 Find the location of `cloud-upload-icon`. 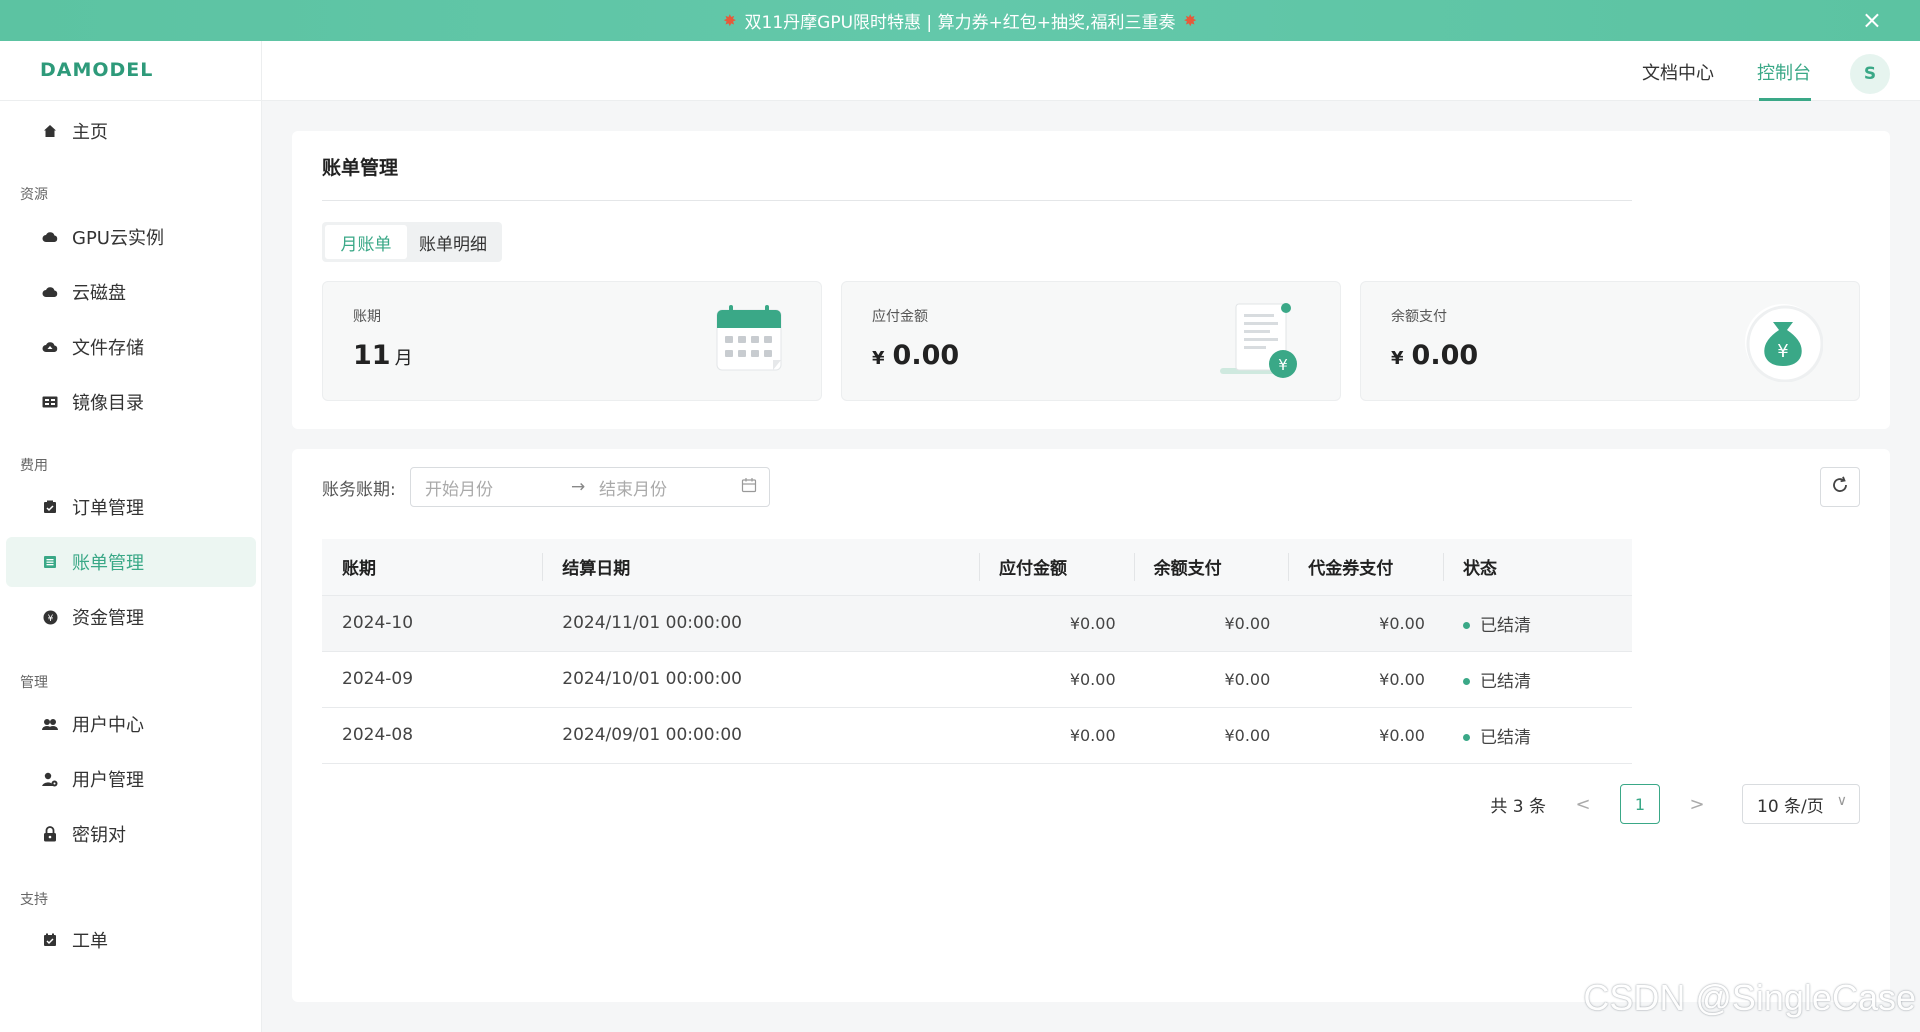

cloud-upload-icon is located at coordinates (50, 347).